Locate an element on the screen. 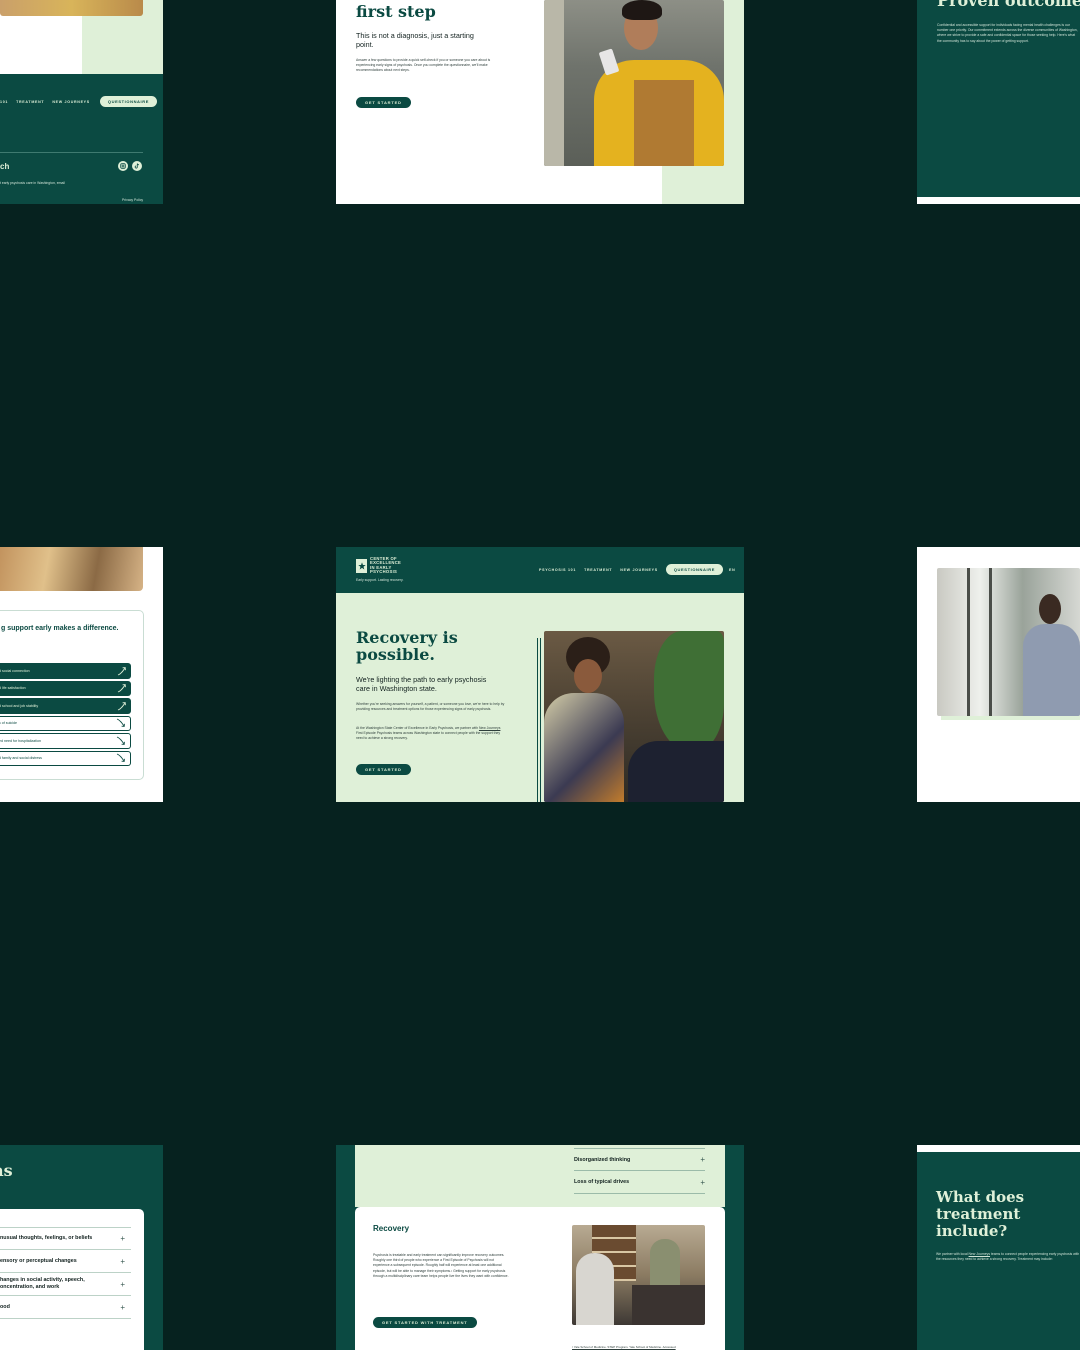 This screenshot has height=1350, width=1080. accordion-label: ood is located at coordinates (5, 1306).